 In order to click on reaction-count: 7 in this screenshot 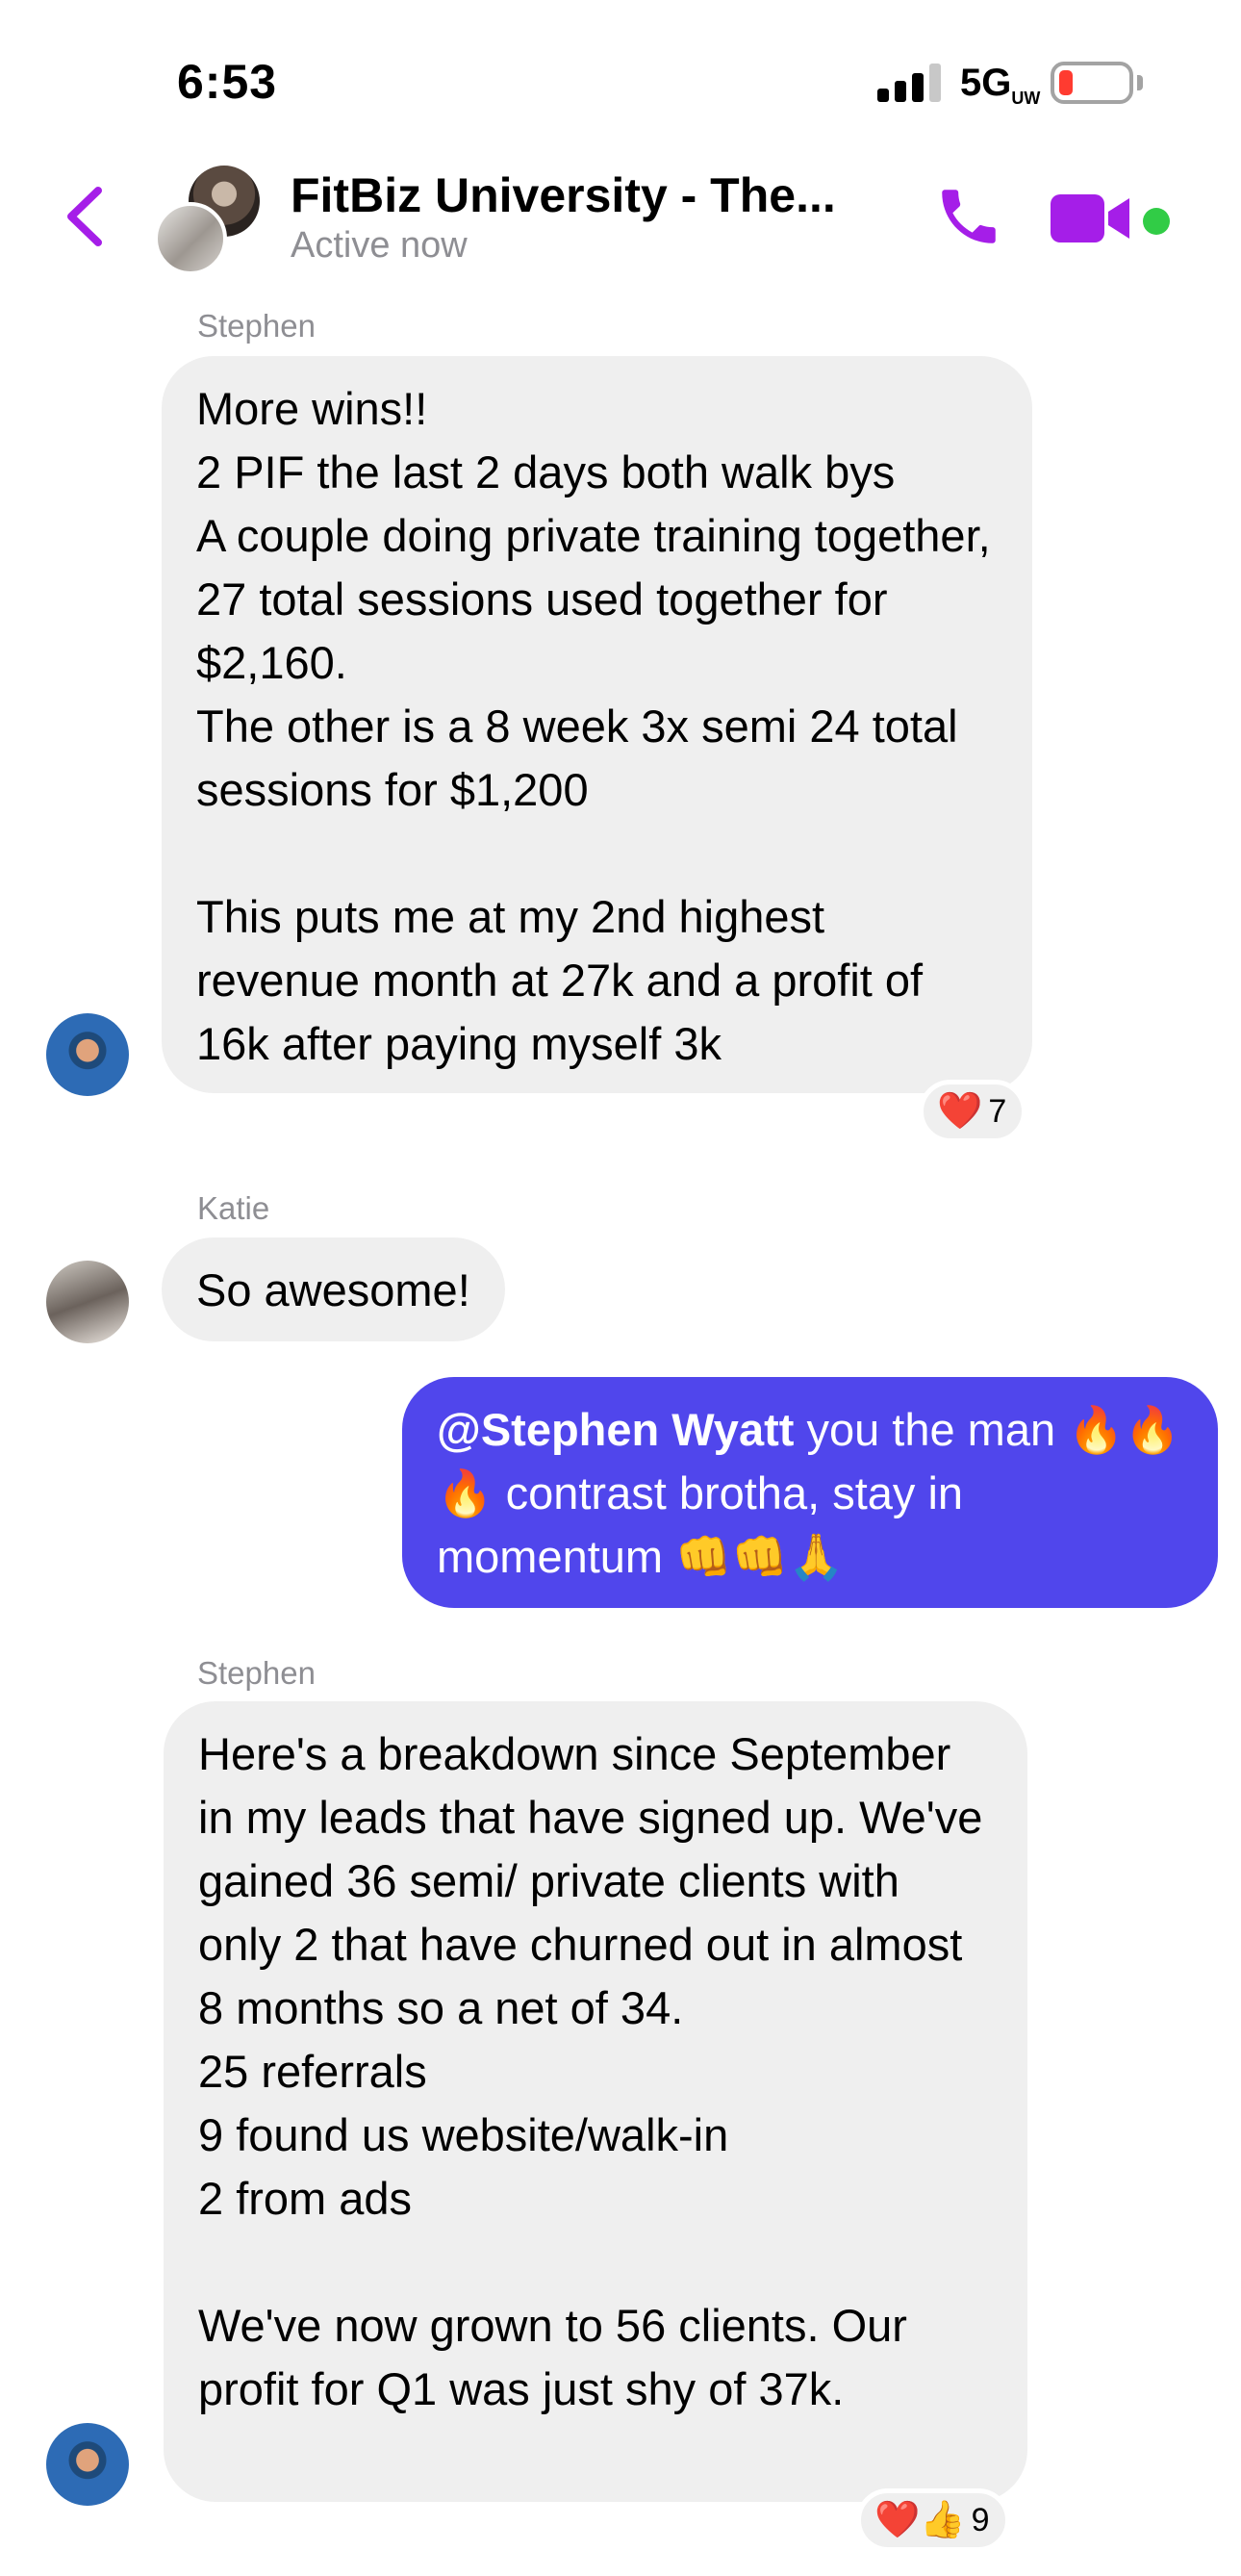, I will do `click(997, 1111)`.